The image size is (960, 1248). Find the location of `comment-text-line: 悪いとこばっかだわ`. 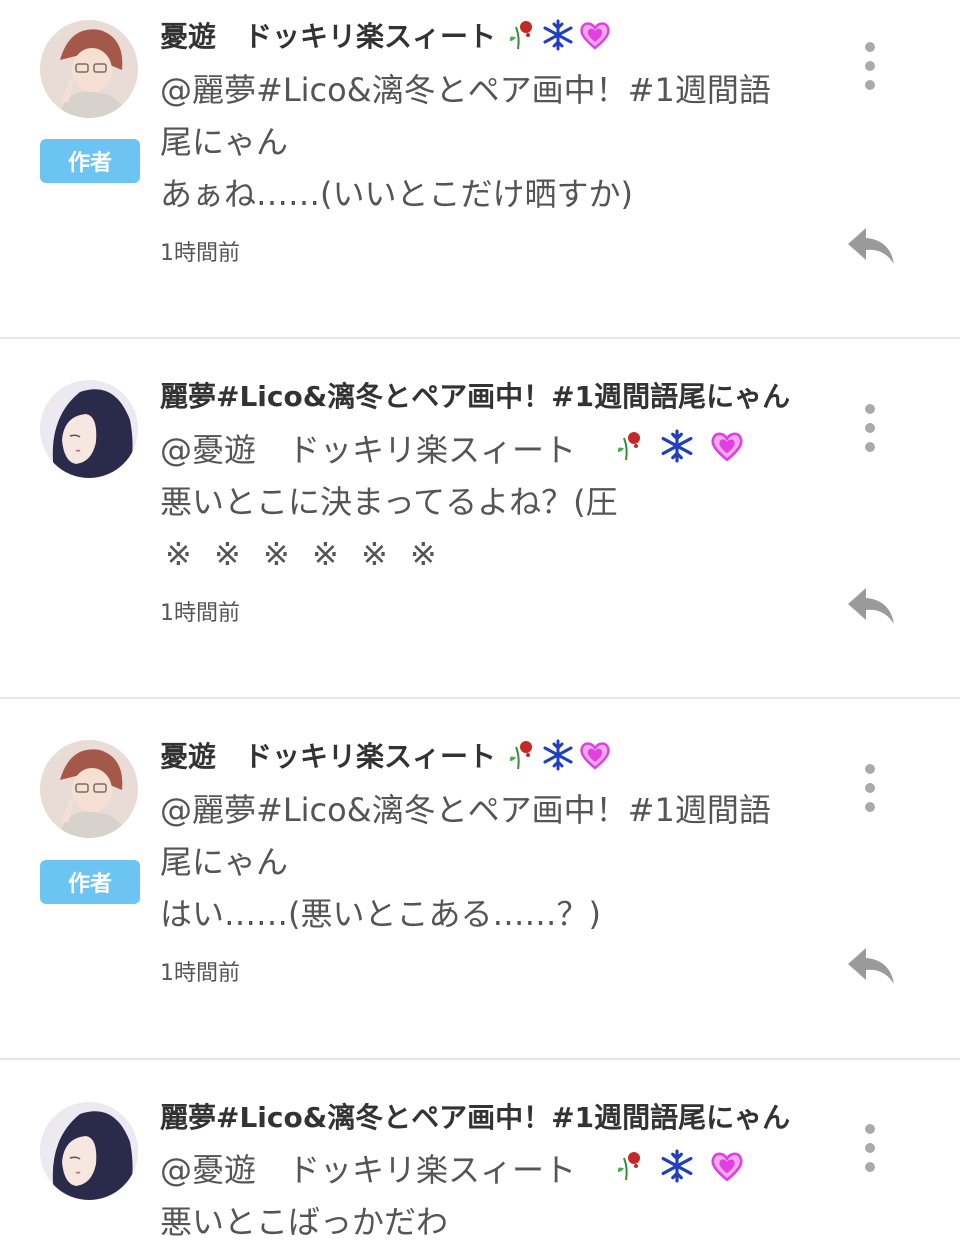

comment-text-line: 悪いとこばっかだわ is located at coordinates (304, 1222).